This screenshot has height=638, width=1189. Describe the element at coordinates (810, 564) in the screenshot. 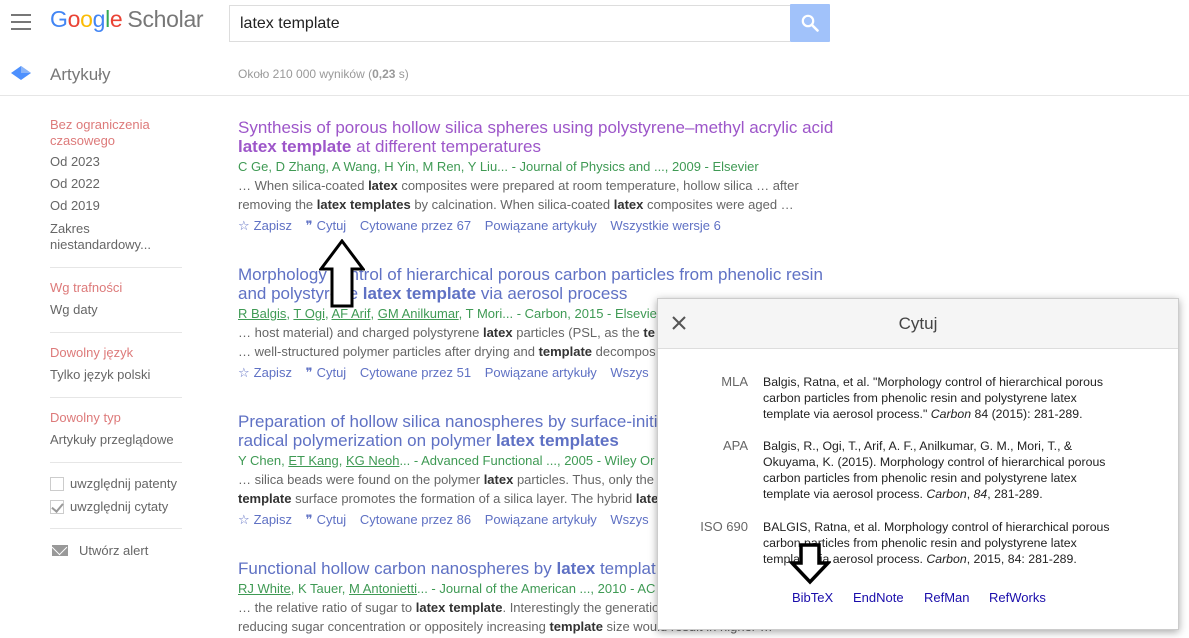

I see `down-arrow-annotation-icon` at that location.